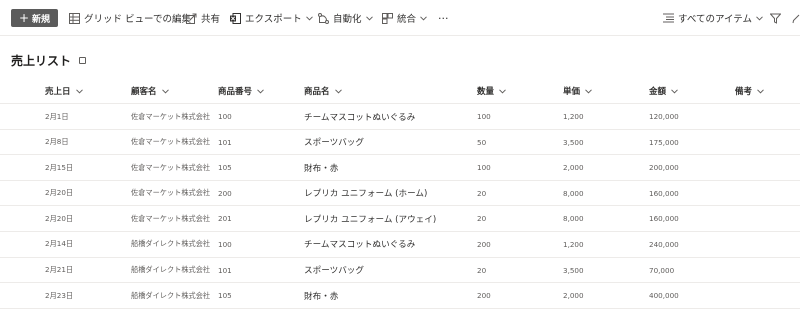 This screenshot has width=800, height=318. What do you see at coordinates (334, 271) in the screenshot?
I see `cell-product-name: スポーツバッグ` at bounding box center [334, 271].